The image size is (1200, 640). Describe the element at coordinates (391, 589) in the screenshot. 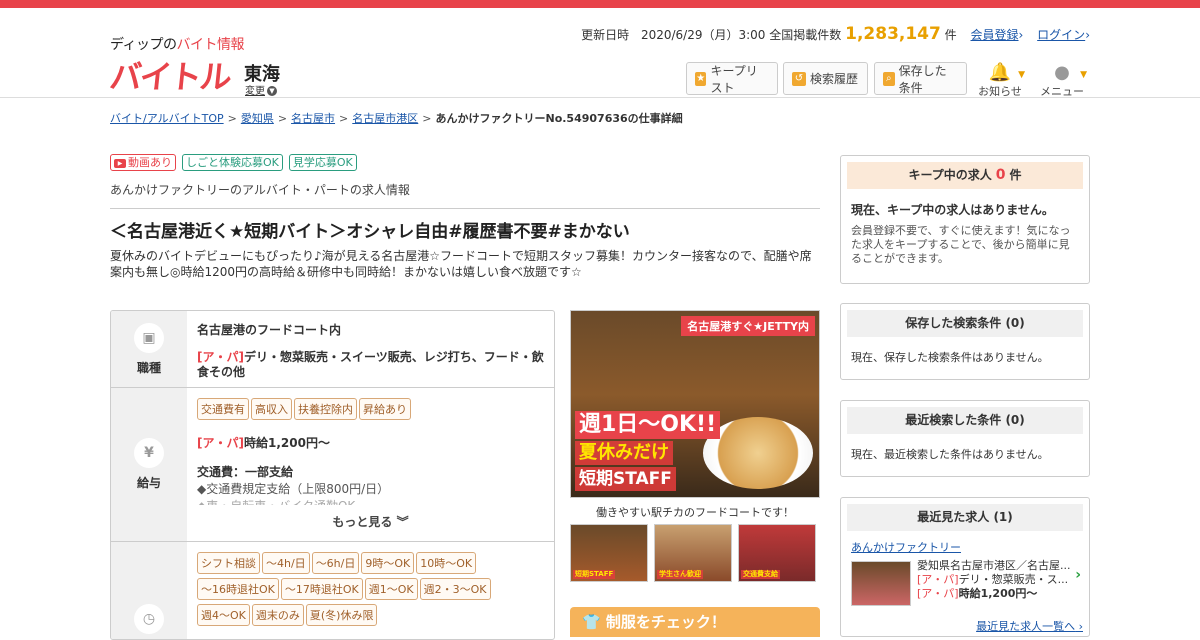

I see `shift-chip: 週1〜OK` at that location.